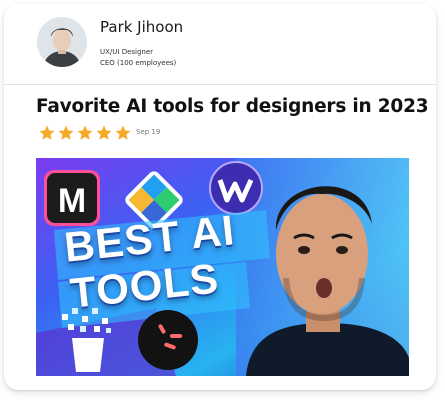 The height and width of the screenshot is (400, 445). I want to click on avatar-photo, so click(62, 42).